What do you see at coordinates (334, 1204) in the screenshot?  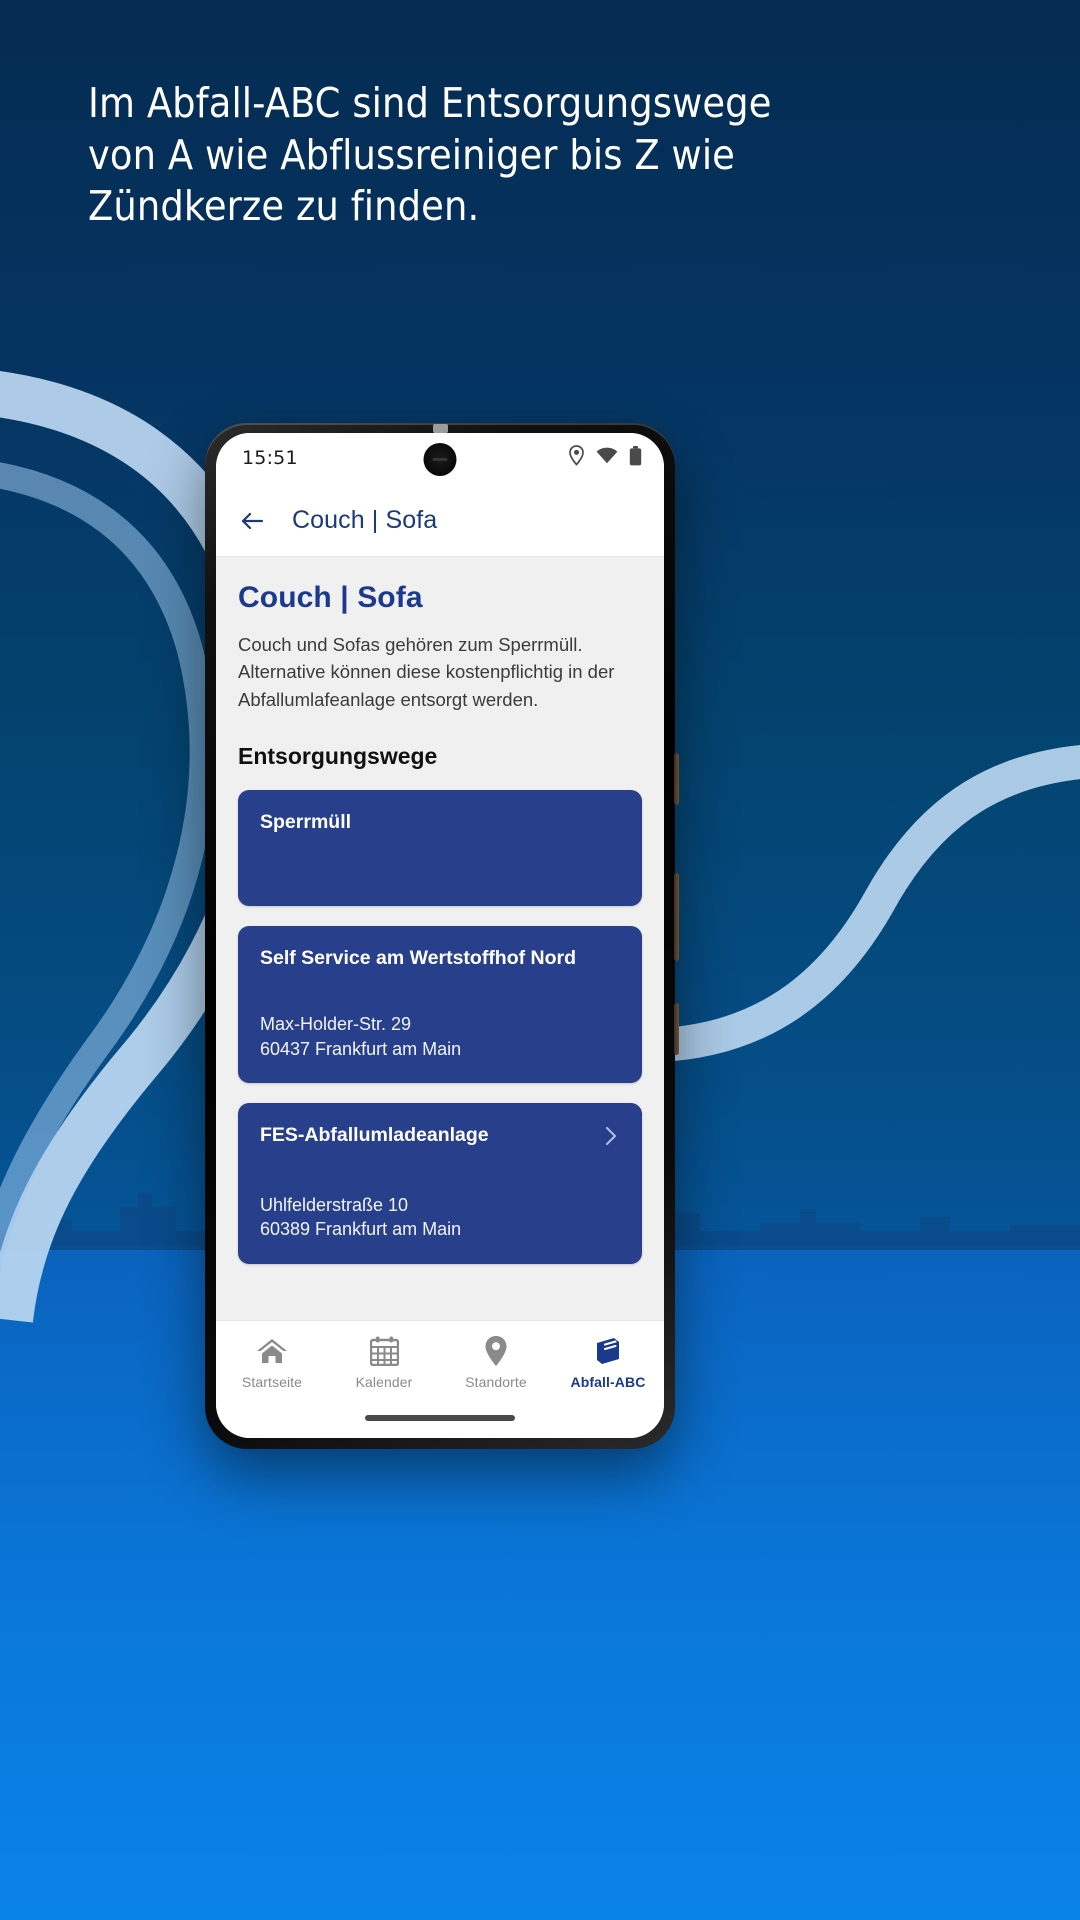 I see `address-line-1: Uhlfelderstraße 10` at bounding box center [334, 1204].